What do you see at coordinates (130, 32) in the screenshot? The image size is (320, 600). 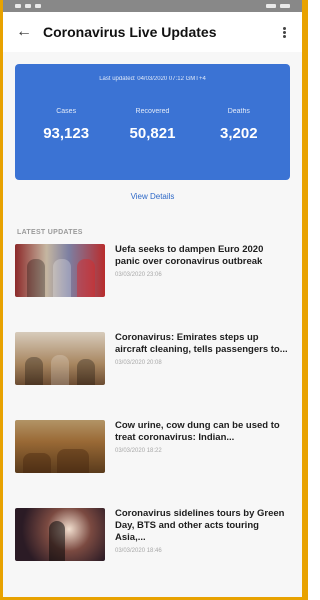 I see `page-title: Coronavirus Live Updates` at bounding box center [130, 32].